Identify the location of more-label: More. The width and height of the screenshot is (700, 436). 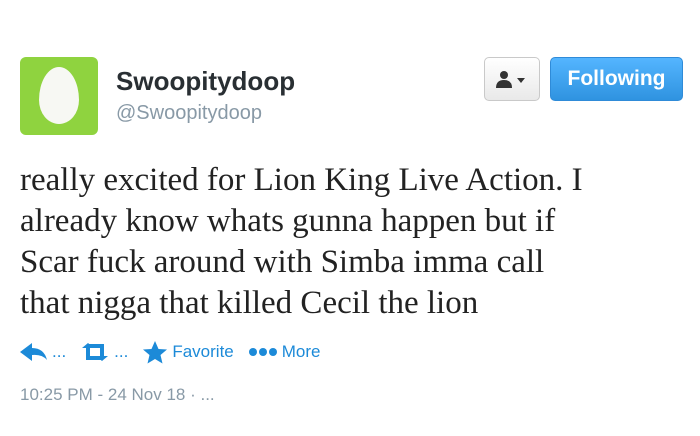
(301, 351).